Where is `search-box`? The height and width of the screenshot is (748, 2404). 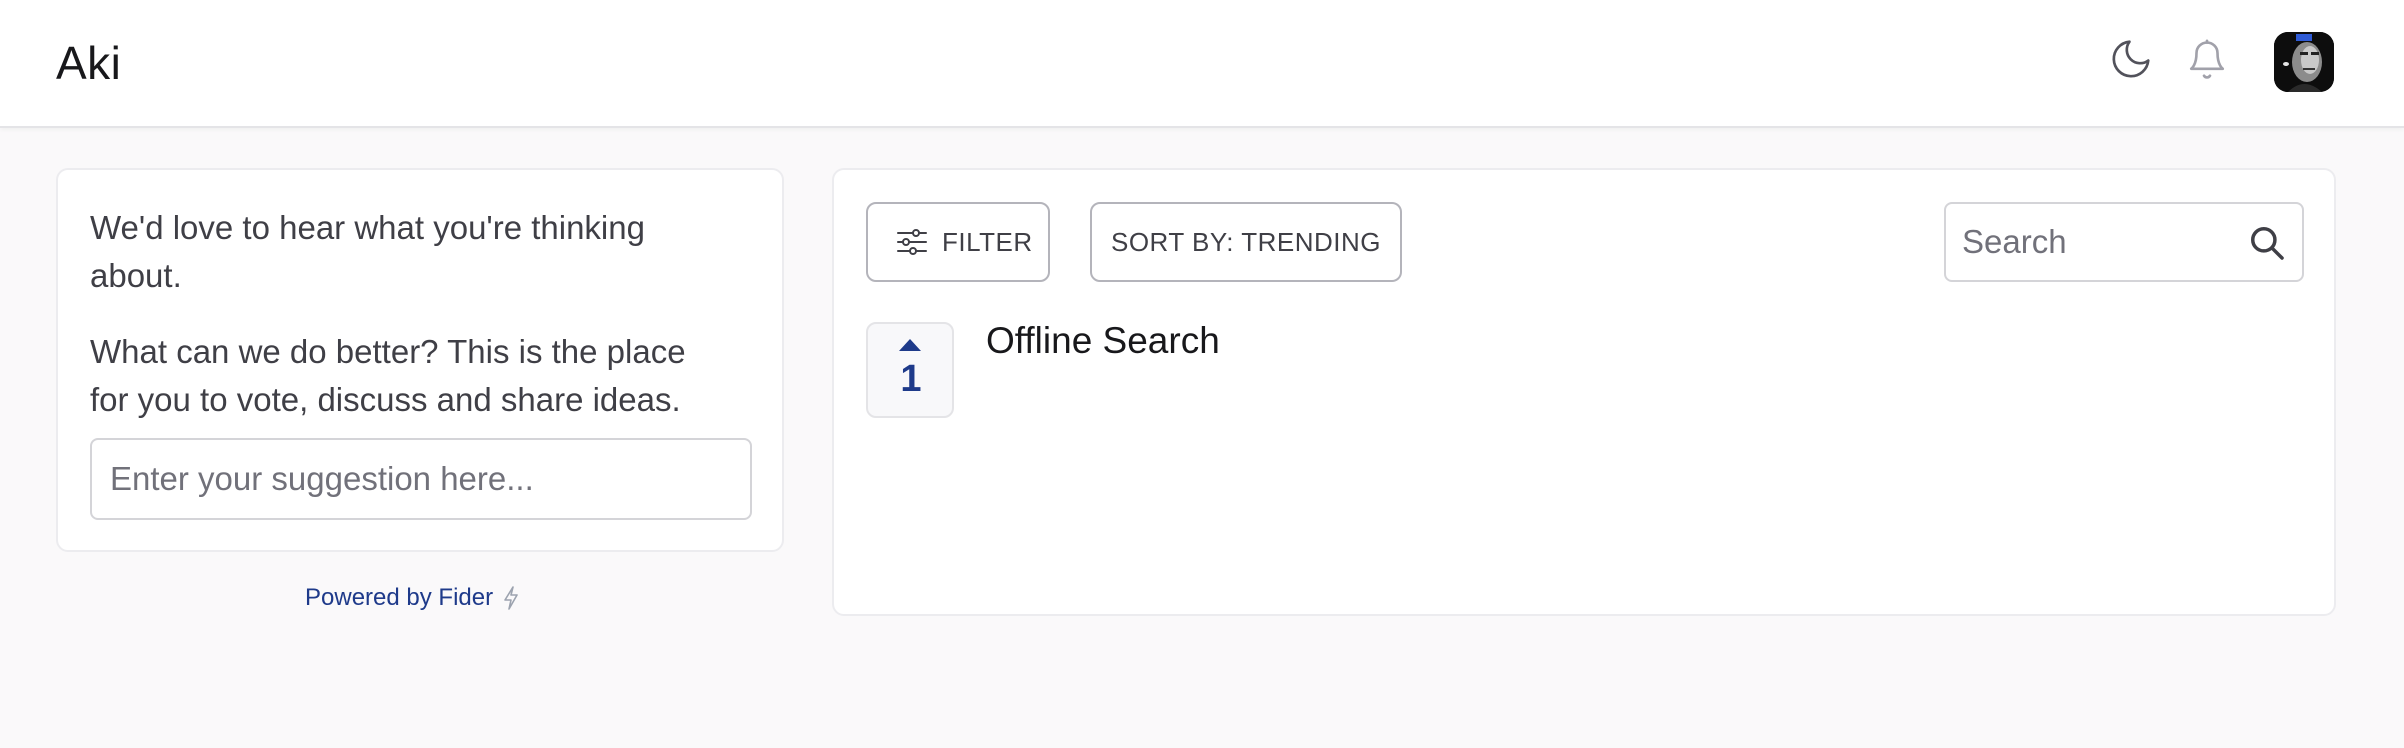
search-box is located at coordinates (2124, 242).